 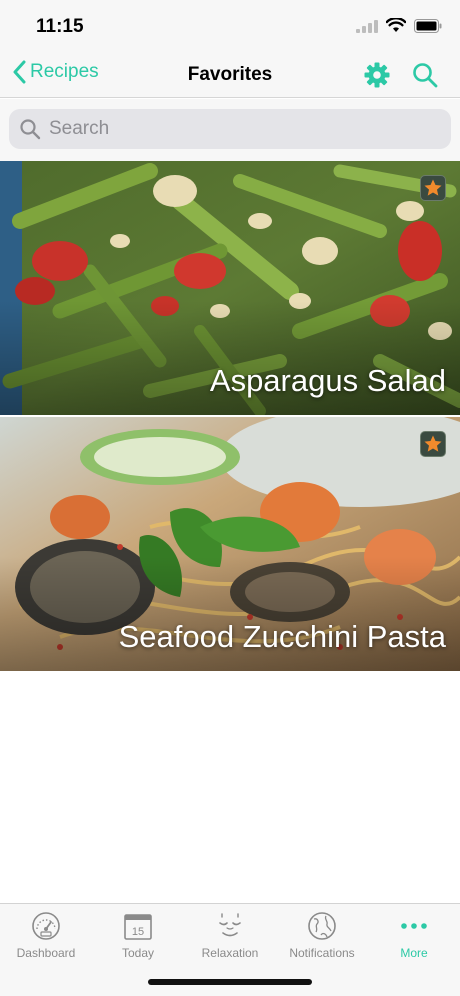 I want to click on tab-label: Today, so click(x=138, y=953).